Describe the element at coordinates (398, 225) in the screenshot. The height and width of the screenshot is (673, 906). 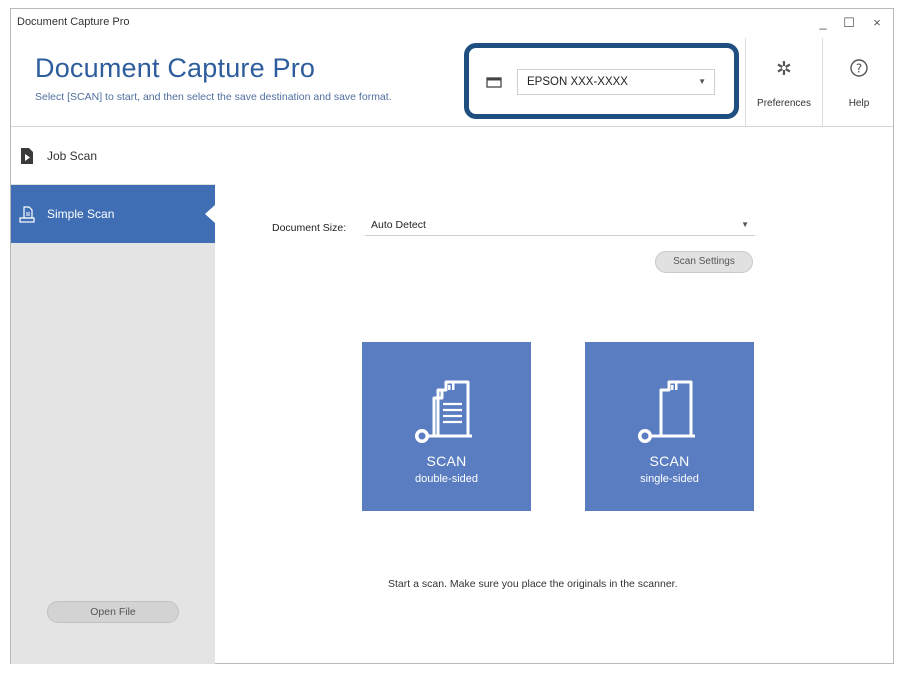
I see `document-size-value: Auto Detect` at that location.